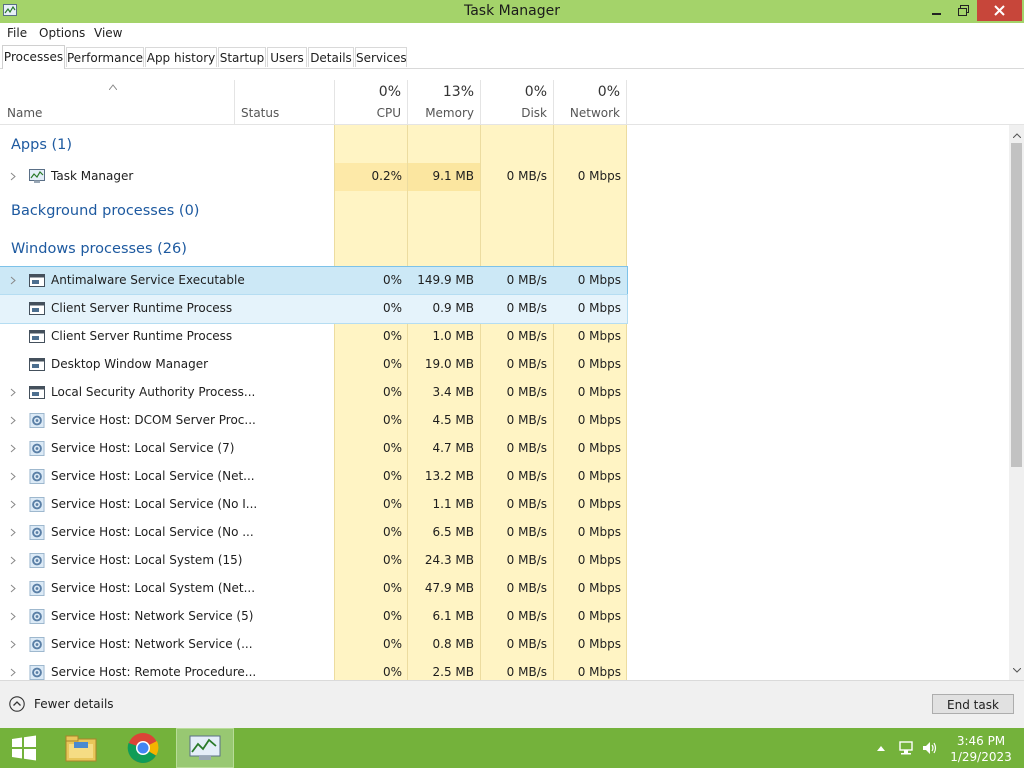 The image size is (1024, 768). I want to click on scroll-thumb, so click(1016, 305).